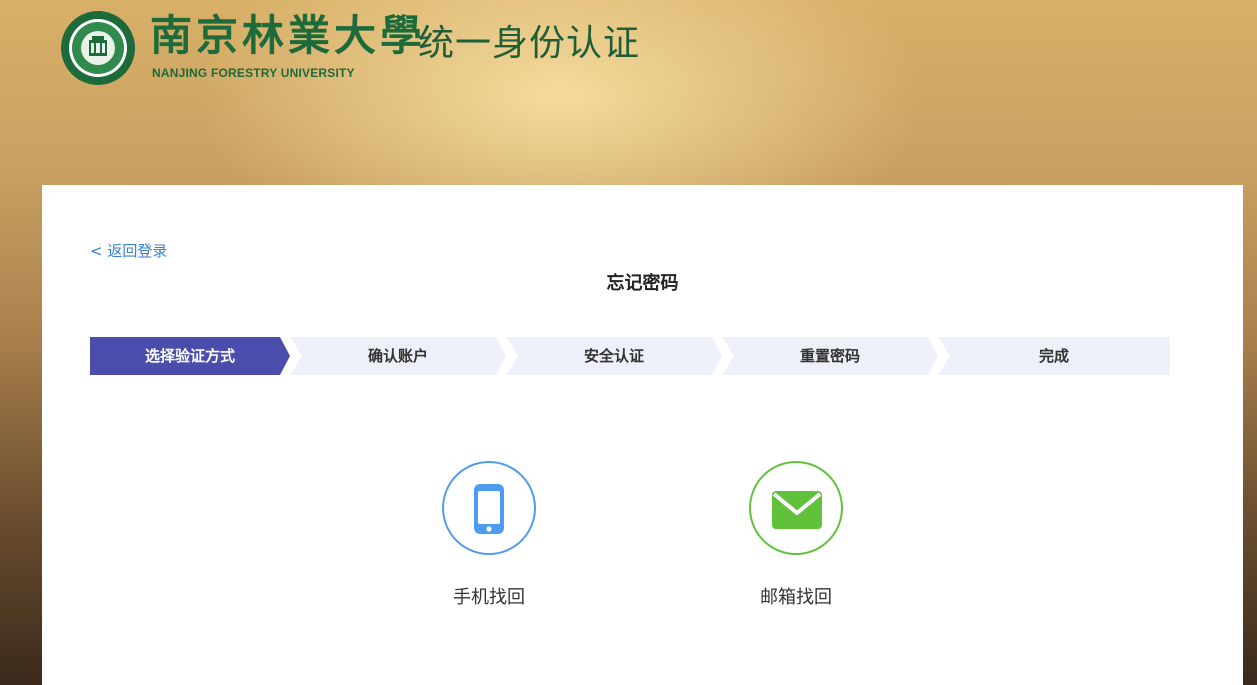 Image resolution: width=1257 pixels, height=685 pixels. What do you see at coordinates (796, 596) in the screenshot?
I see `email-recovery-label: 邮箱找回` at bounding box center [796, 596].